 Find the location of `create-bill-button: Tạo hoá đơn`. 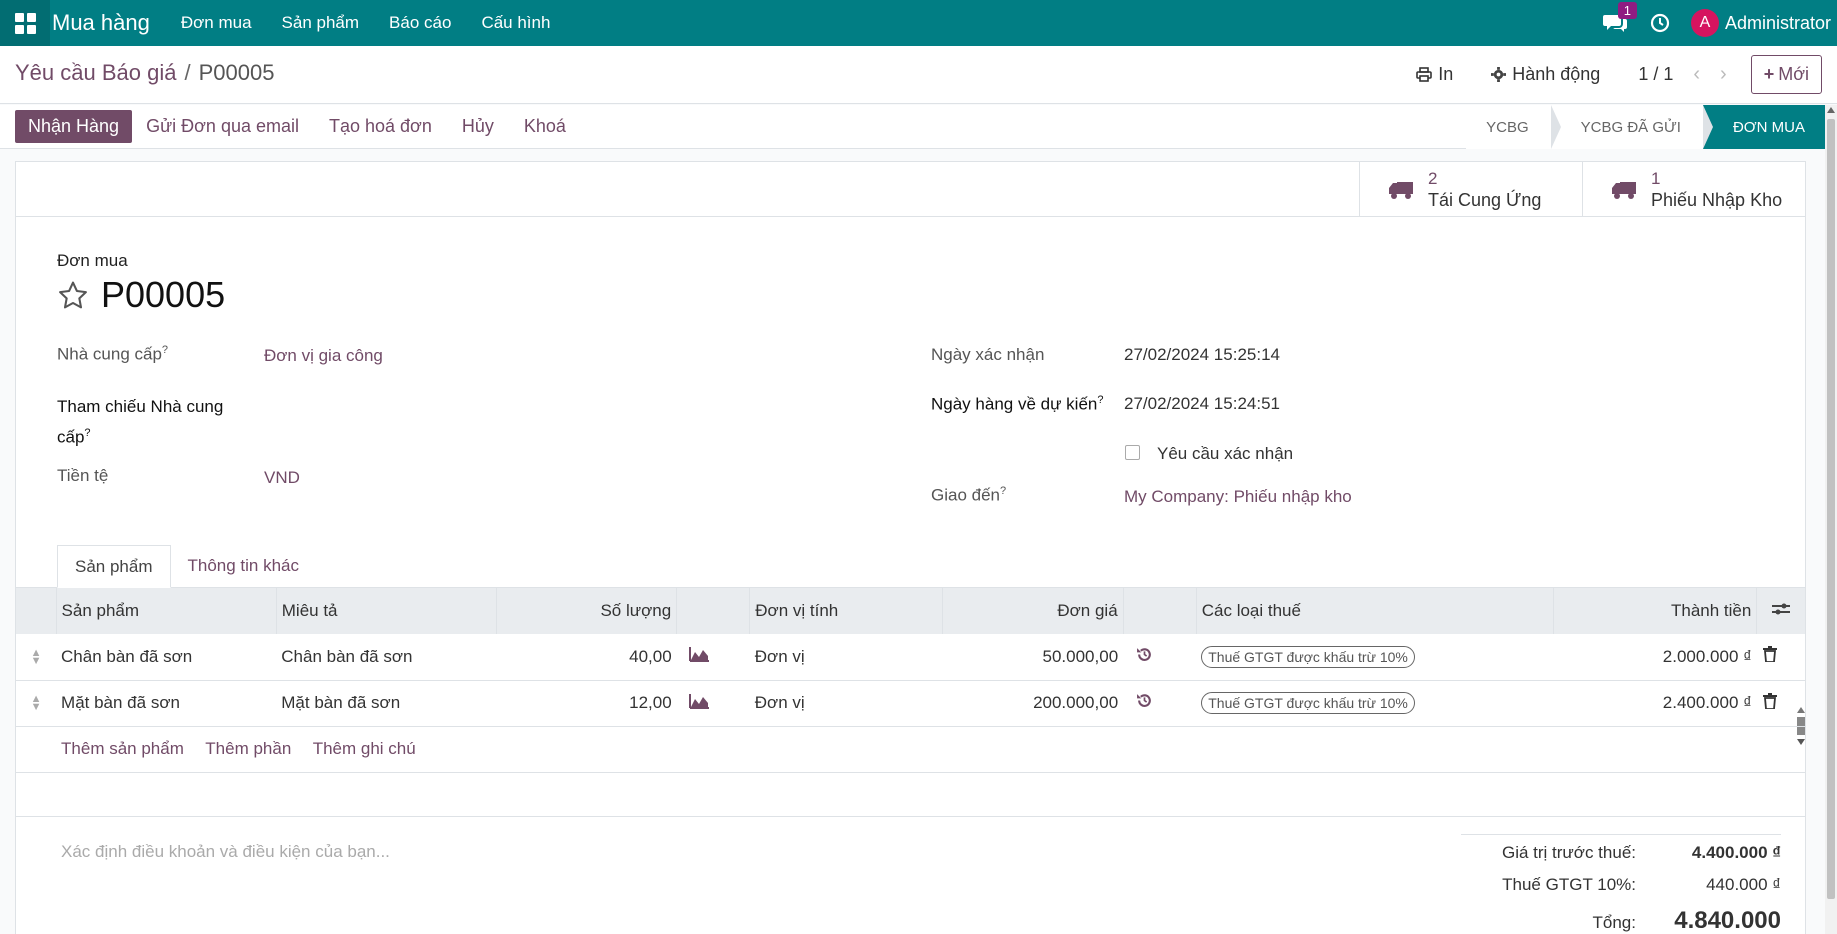

create-bill-button: Tạo hoá đơn is located at coordinates (380, 126).